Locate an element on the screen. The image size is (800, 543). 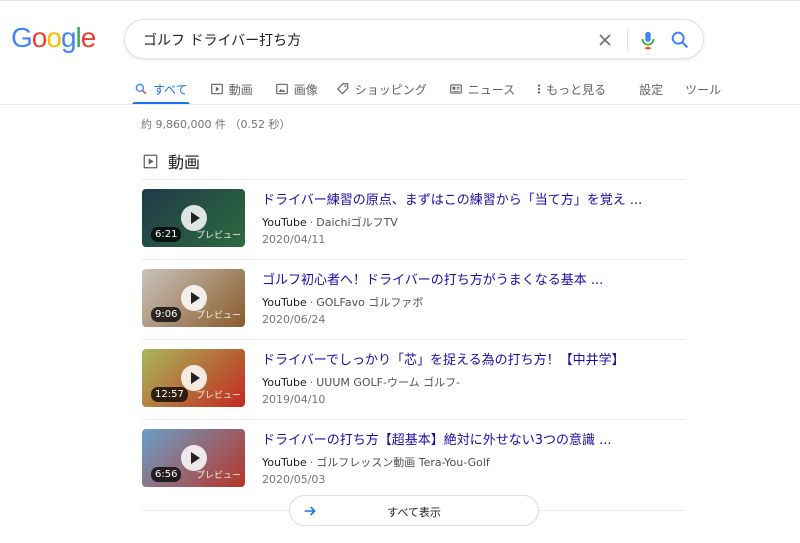
video-thumbnail: 6:56 プレビュー is located at coordinates (193, 458).